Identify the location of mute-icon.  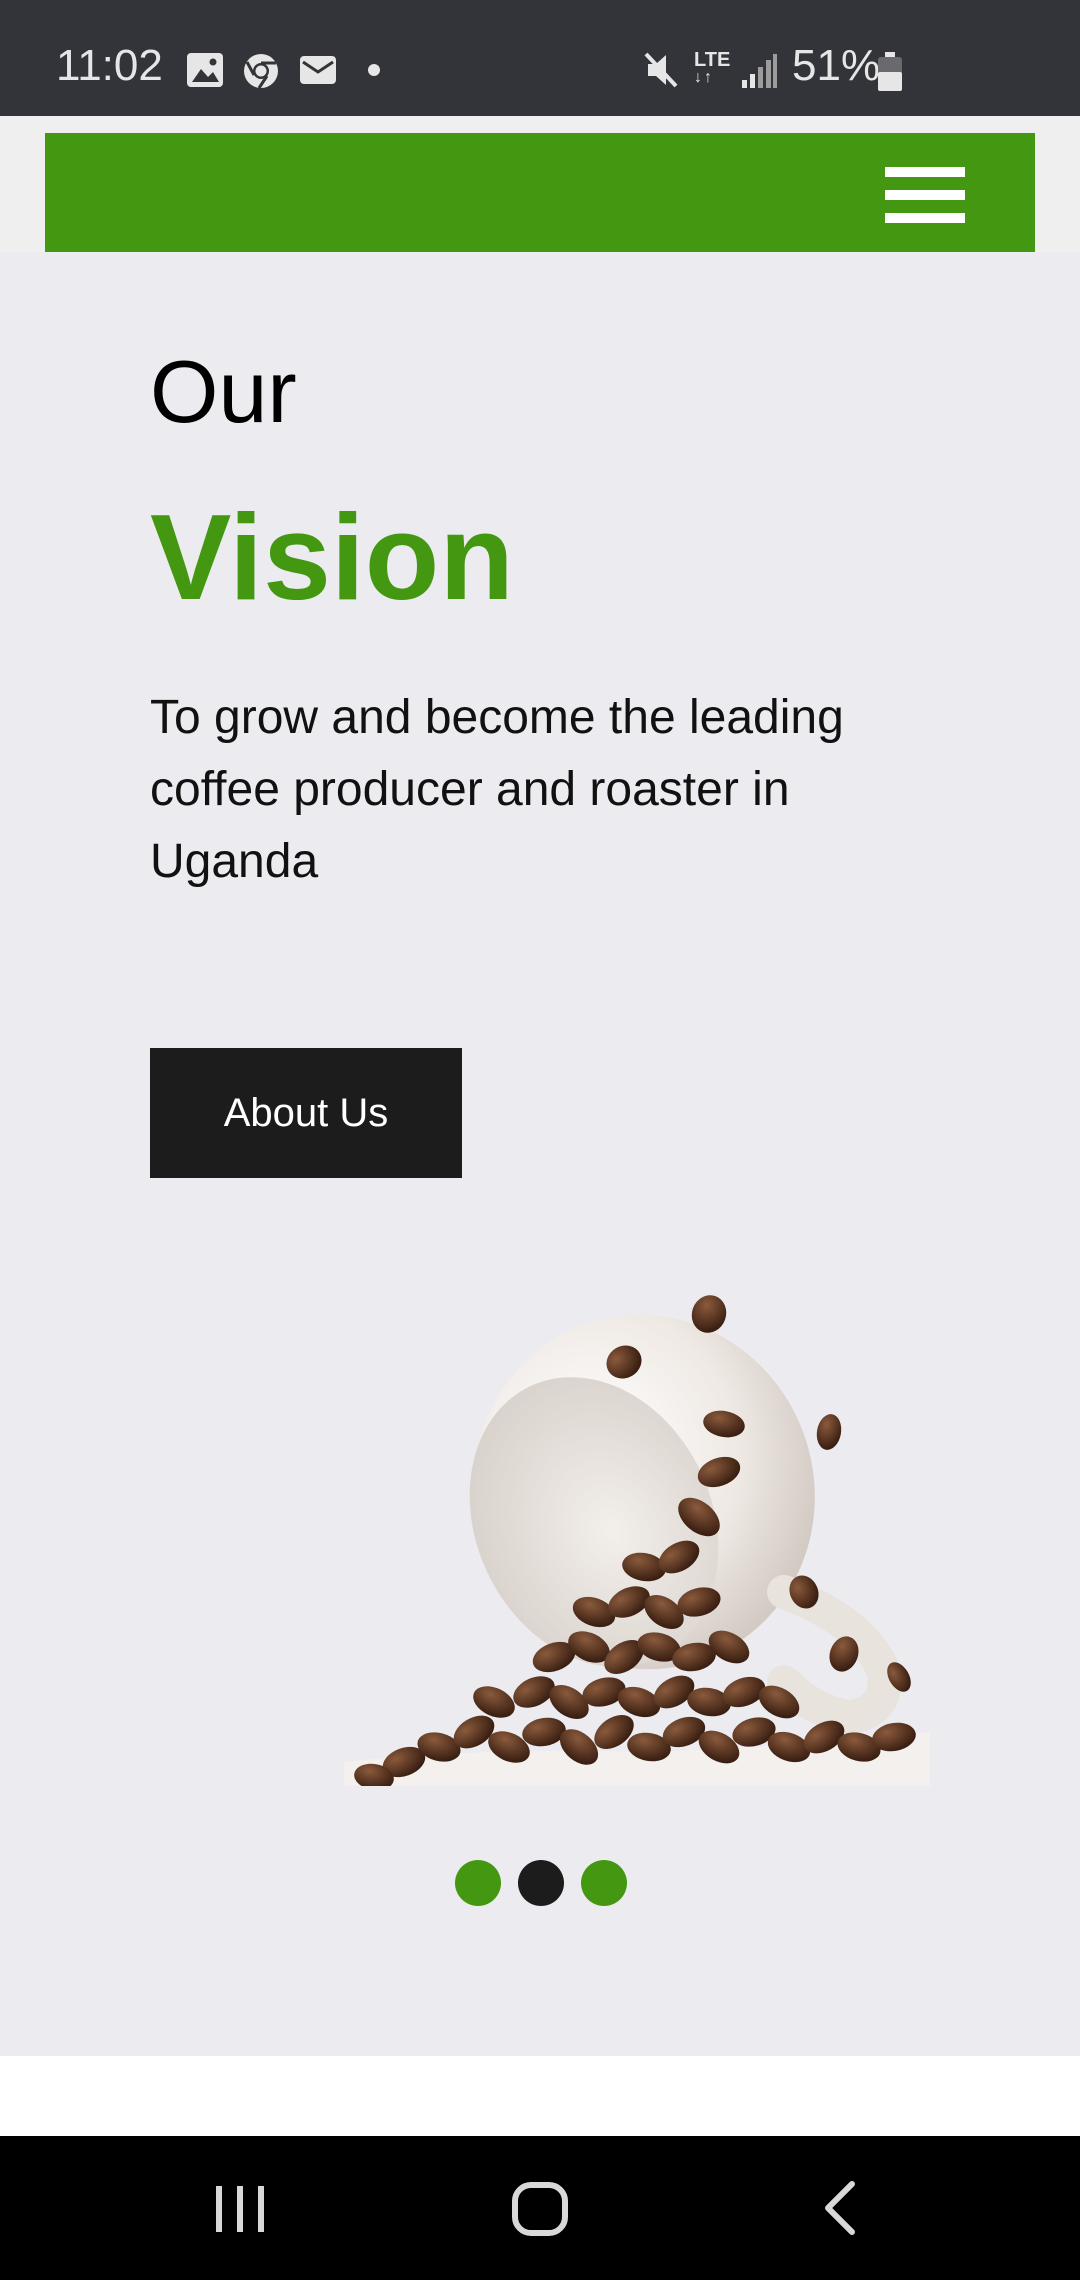
(661, 70).